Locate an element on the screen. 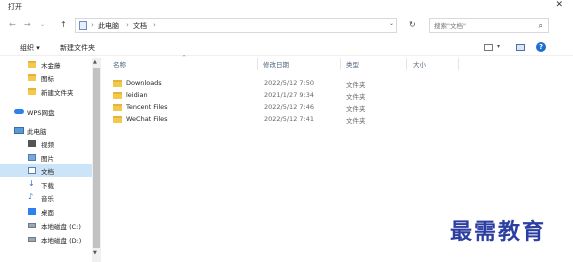 Image resolution: width=573 pixels, height=262 pixels. search-input is located at coordinates (482, 26).